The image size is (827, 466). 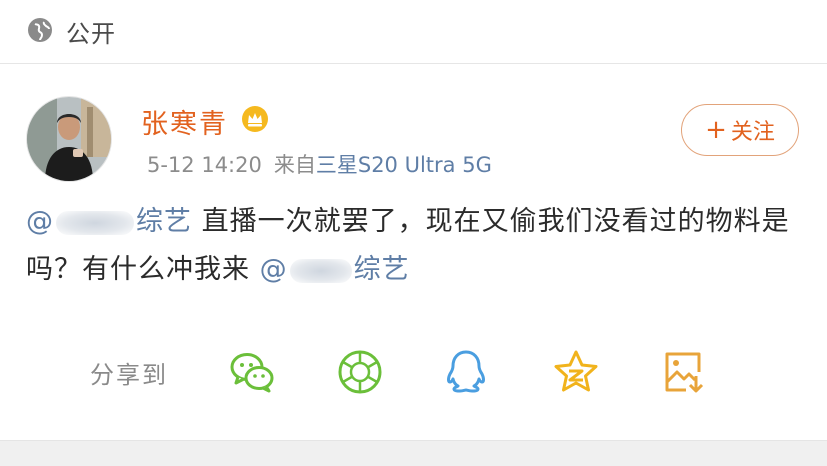 What do you see at coordinates (413, 31) in the screenshot?
I see `visibility-bar: 公开` at bounding box center [413, 31].